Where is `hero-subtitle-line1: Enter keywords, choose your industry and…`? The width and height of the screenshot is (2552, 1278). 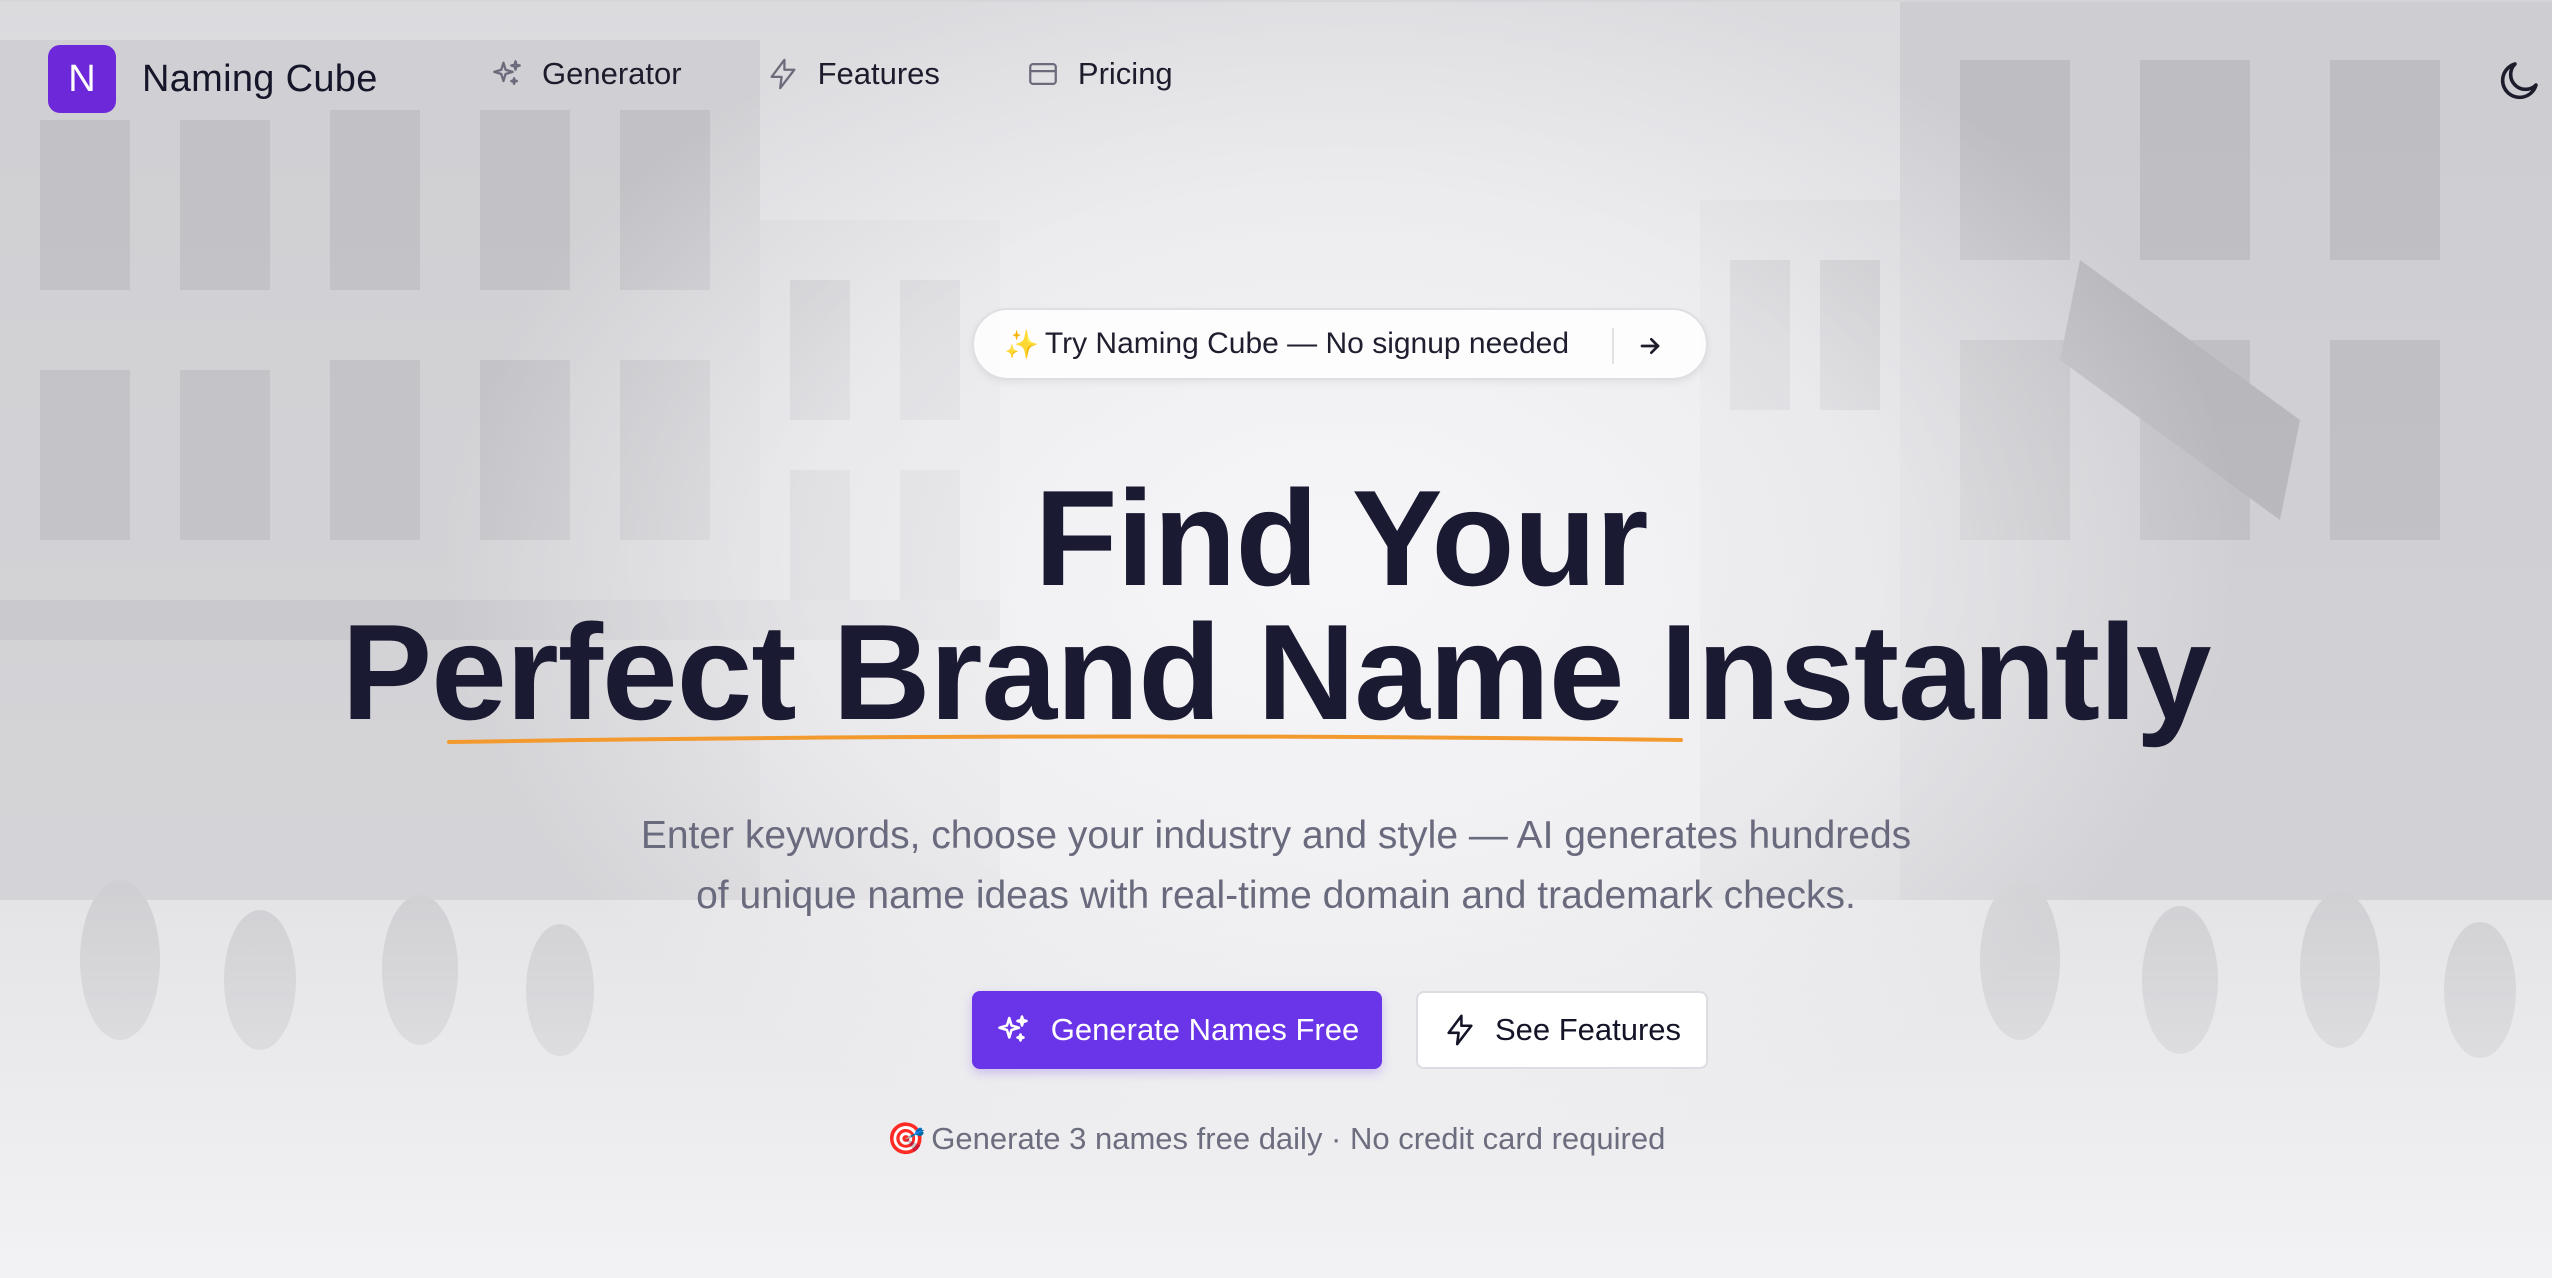 hero-subtitle-line1: Enter keywords, choose your industry and… is located at coordinates (1276, 835).